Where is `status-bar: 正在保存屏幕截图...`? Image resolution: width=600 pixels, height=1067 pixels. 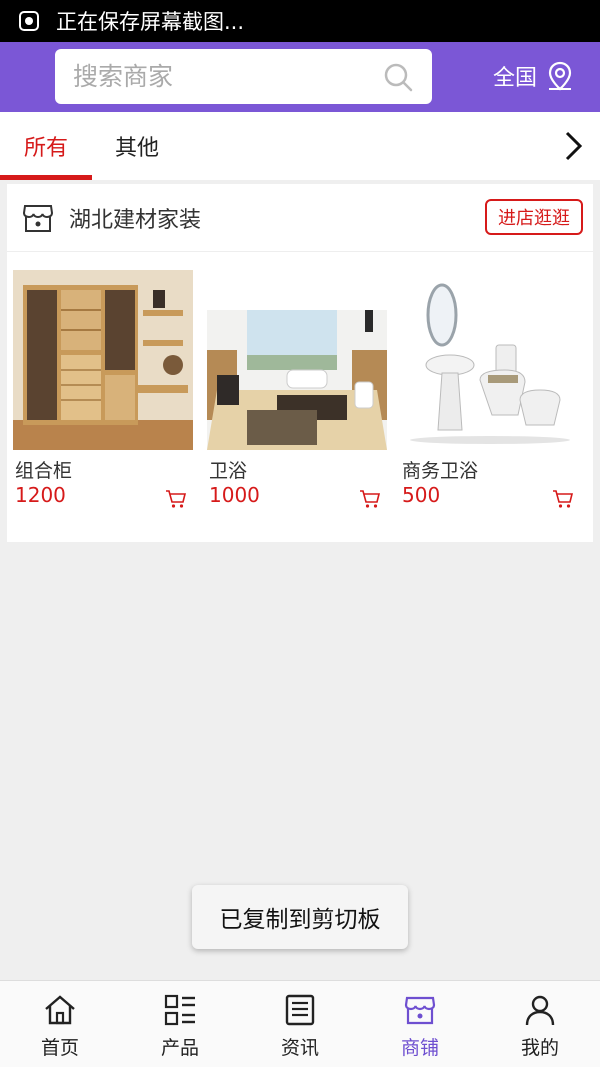 status-bar: 正在保存屏幕截图... is located at coordinates (300, 21).